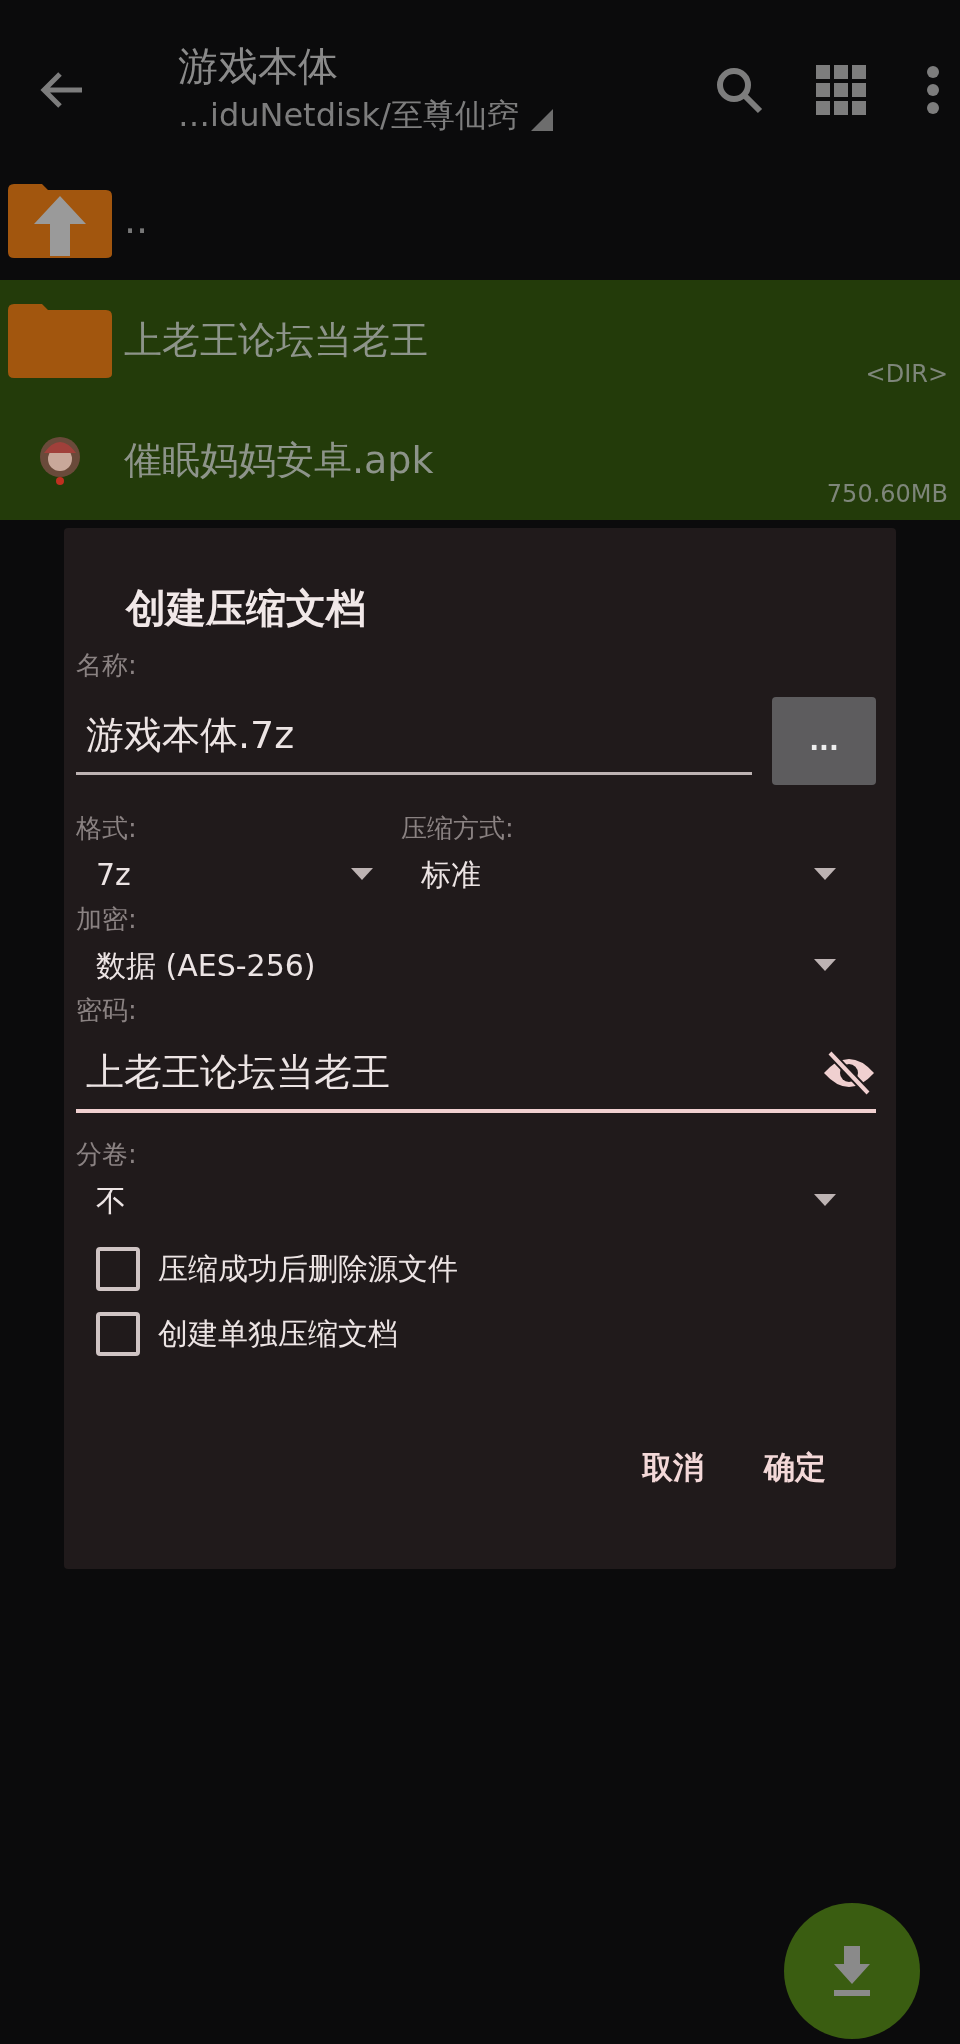 The height and width of the screenshot is (2044, 960). What do you see at coordinates (136, 220) in the screenshot?
I see `file-name: ..` at bounding box center [136, 220].